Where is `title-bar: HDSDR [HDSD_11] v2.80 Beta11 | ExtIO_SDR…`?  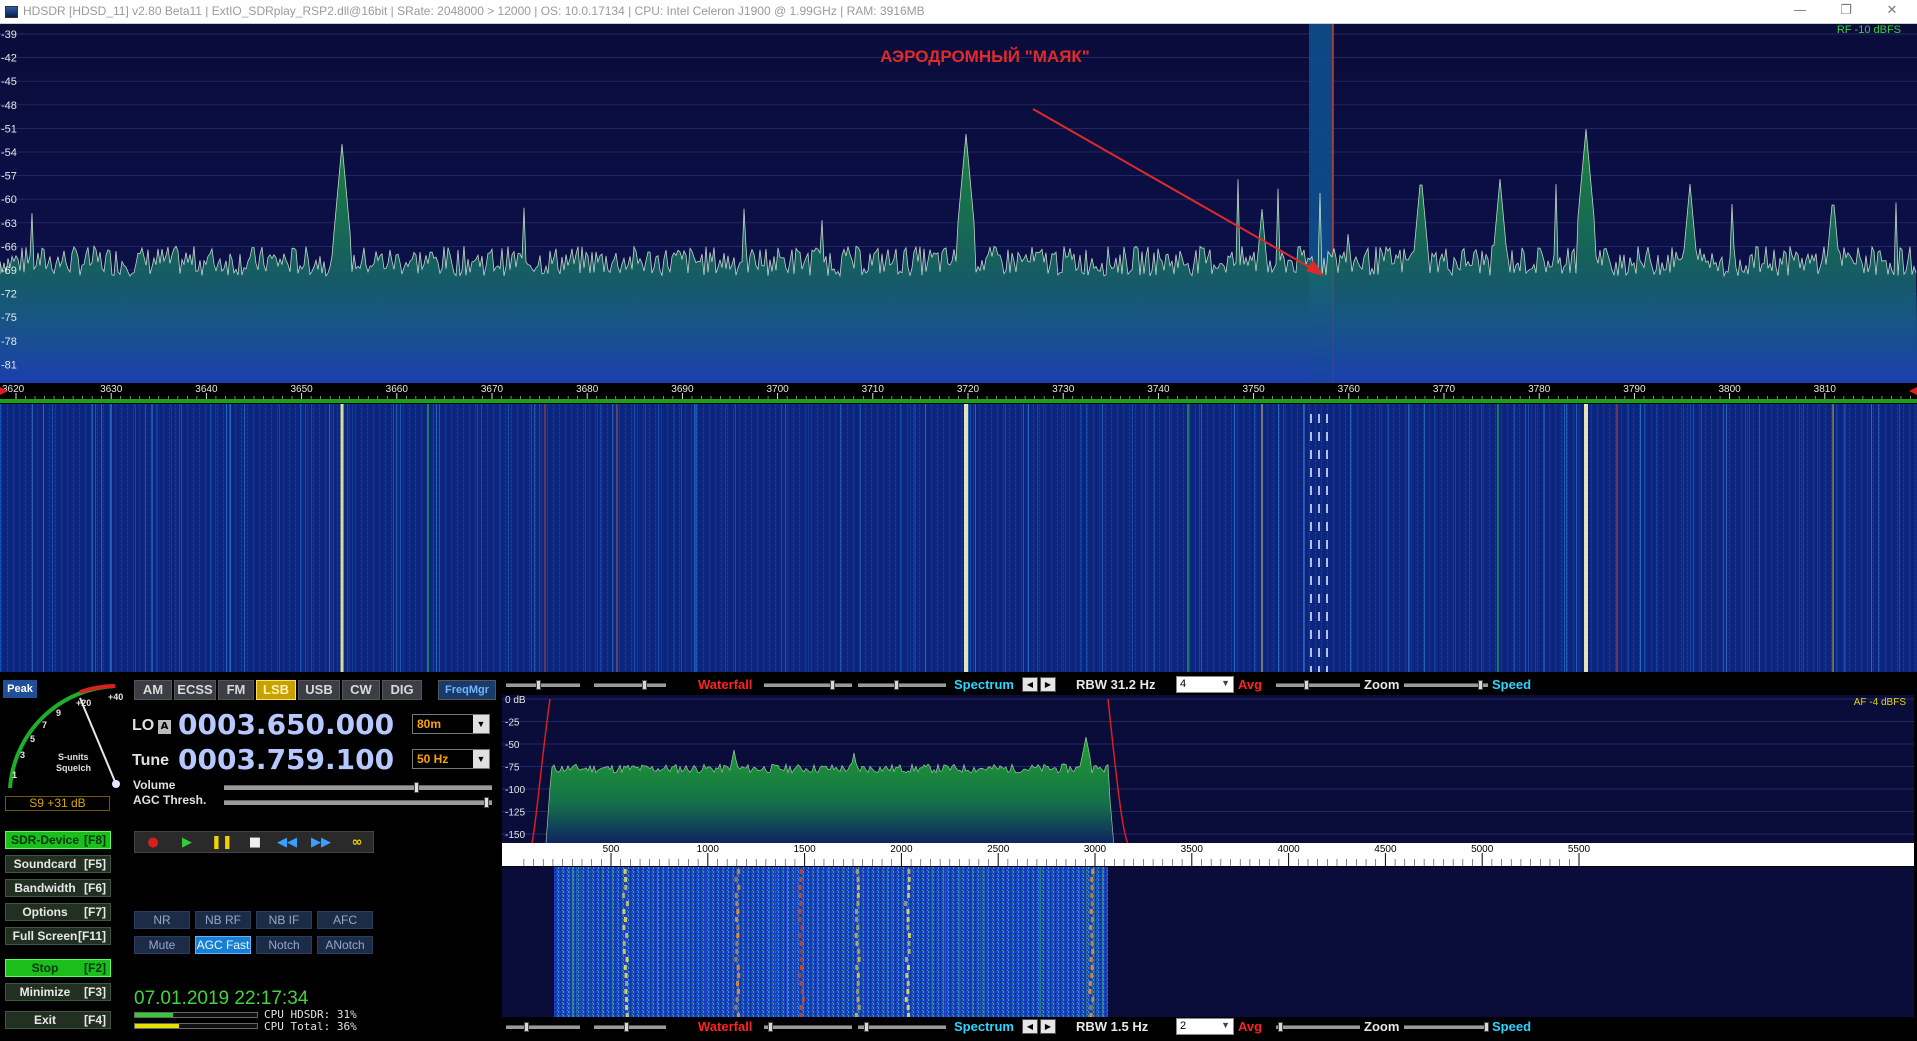
title-bar: HDSDR [HDSD_11] v2.80 Beta11 | ExtIO_SDR… is located at coordinates (958, 12).